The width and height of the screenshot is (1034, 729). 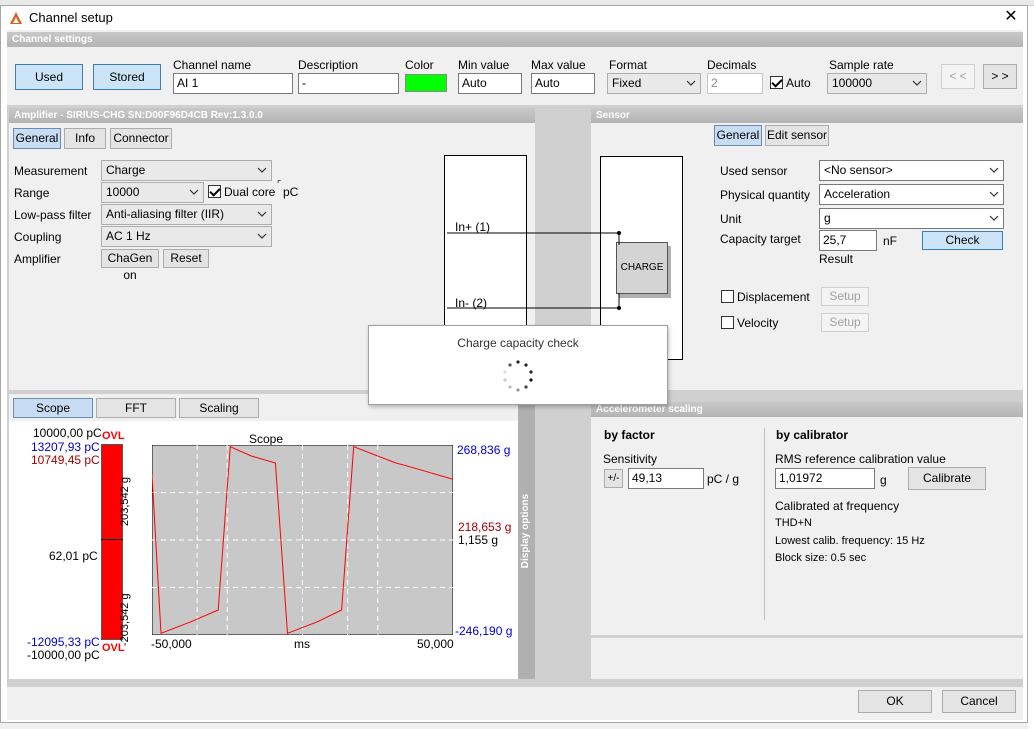 What do you see at coordinates (563, 83) in the screenshot?
I see `max-value-input: Auto` at bounding box center [563, 83].